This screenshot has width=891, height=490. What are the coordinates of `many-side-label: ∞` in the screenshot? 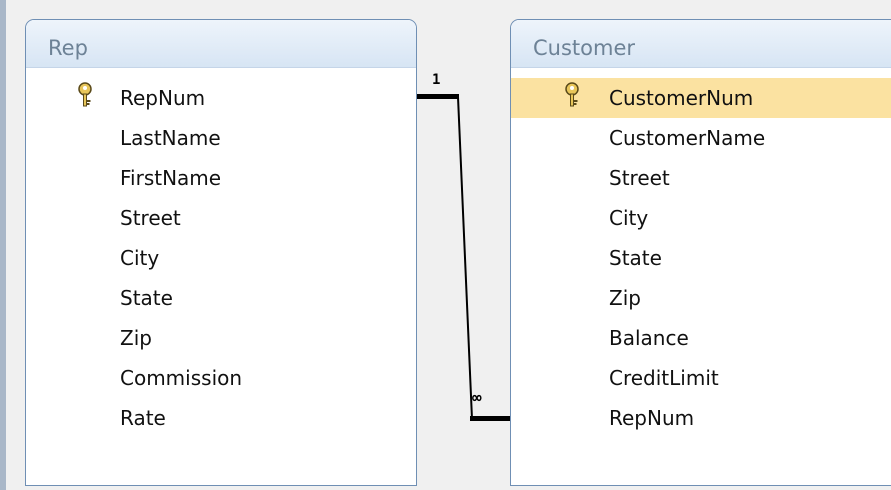 It's located at (477, 397).